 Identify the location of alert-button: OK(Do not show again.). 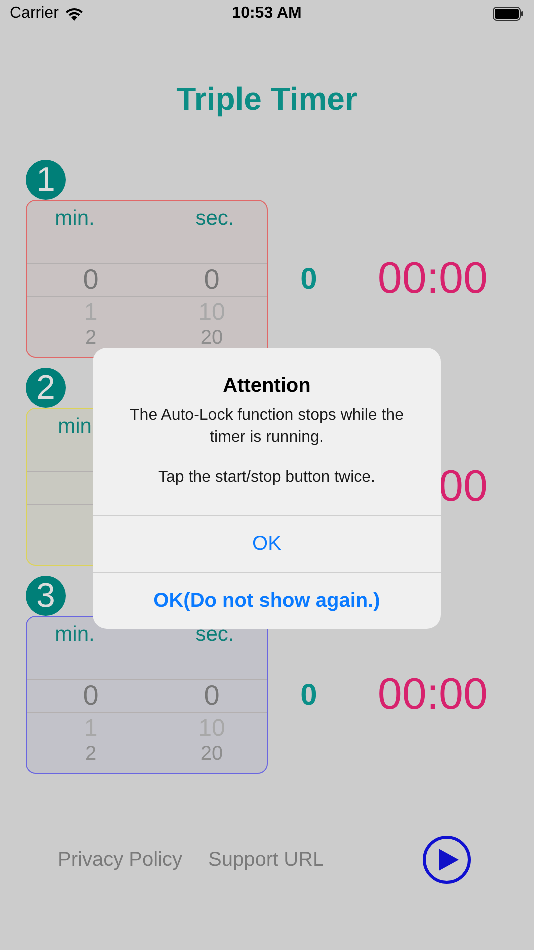
(267, 600).